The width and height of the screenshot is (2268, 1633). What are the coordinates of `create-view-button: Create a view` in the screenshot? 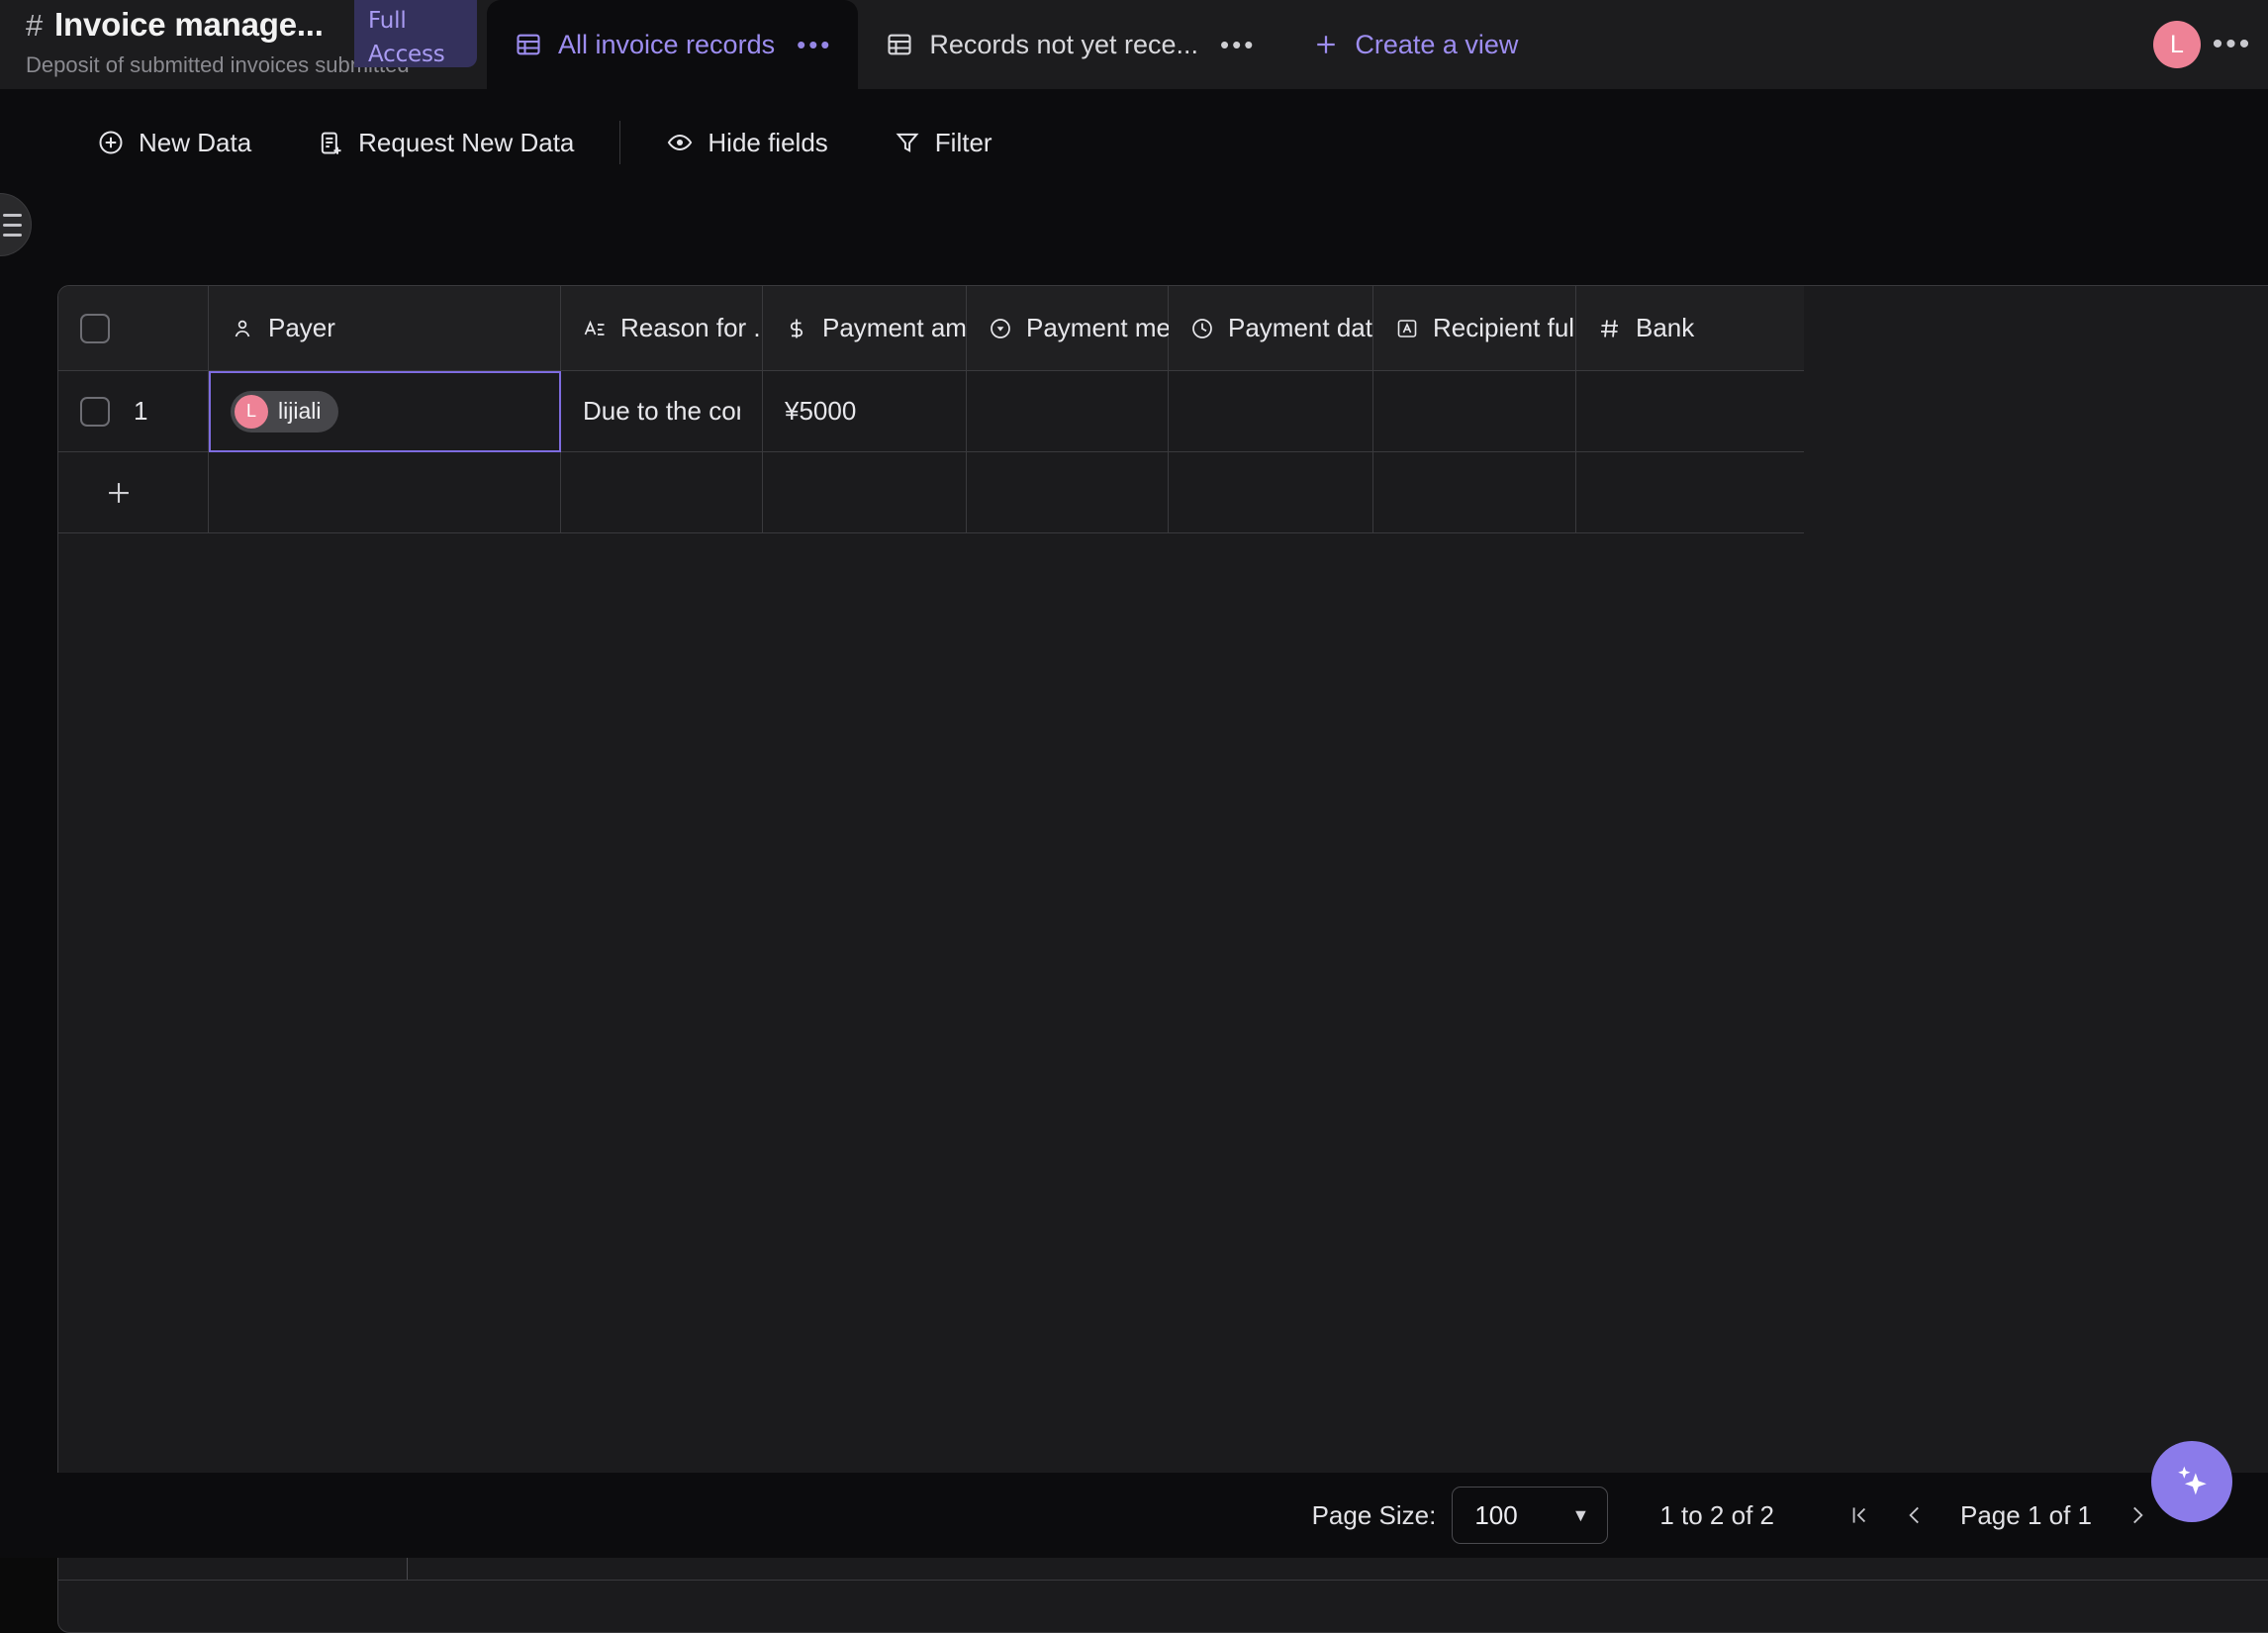 It's located at (1411, 44).